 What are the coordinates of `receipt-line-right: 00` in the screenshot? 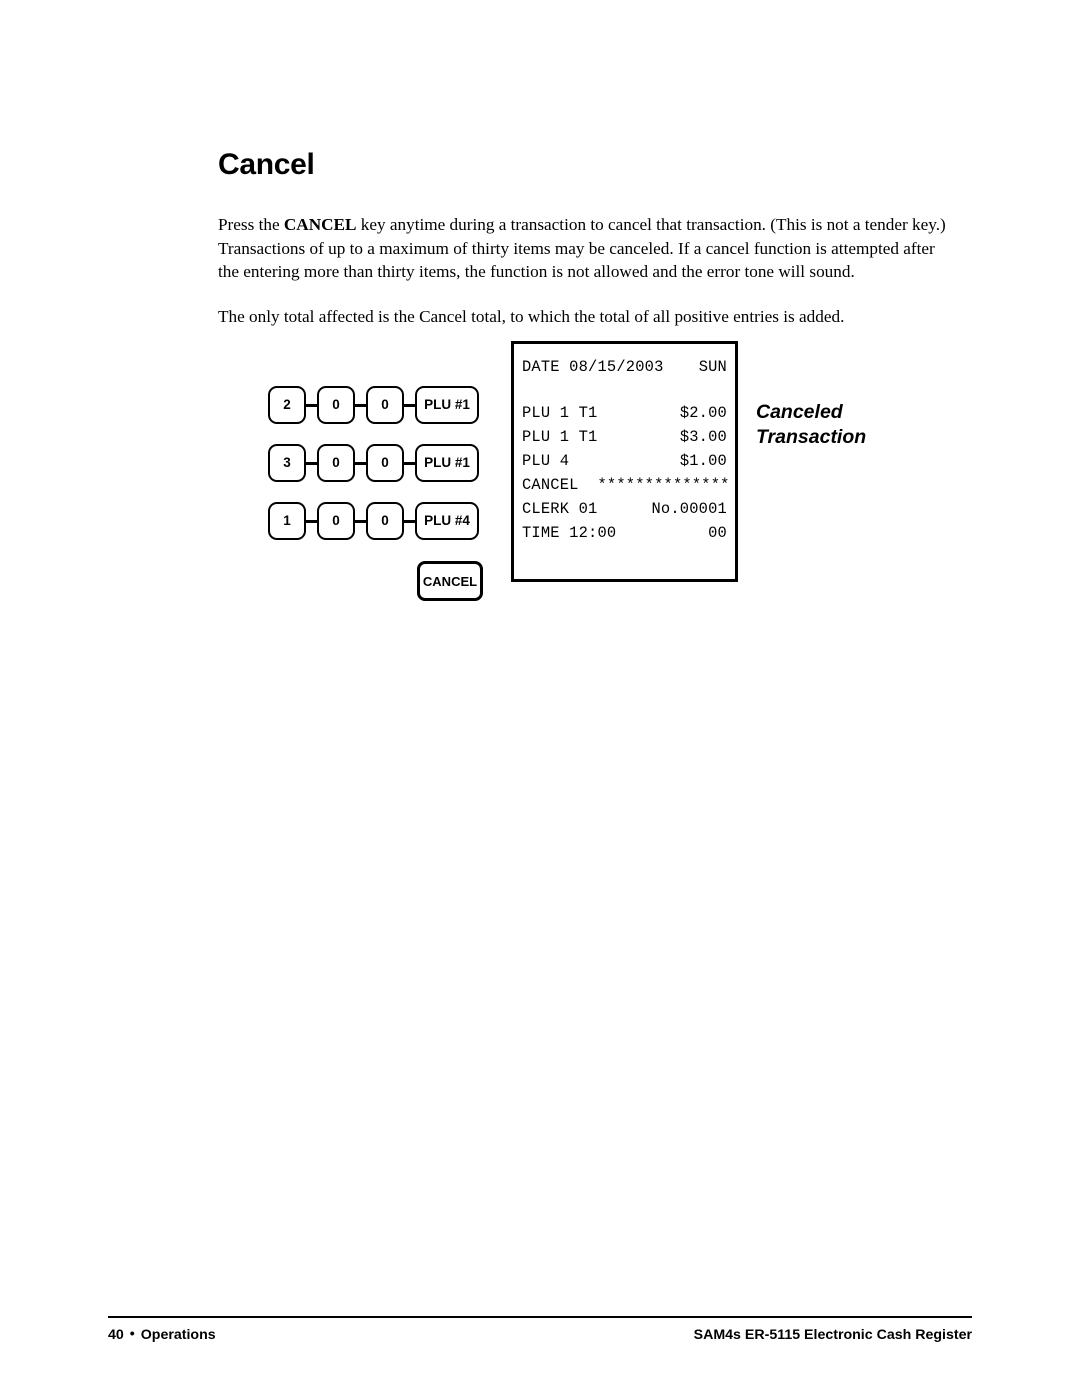 It's located at (717, 533).